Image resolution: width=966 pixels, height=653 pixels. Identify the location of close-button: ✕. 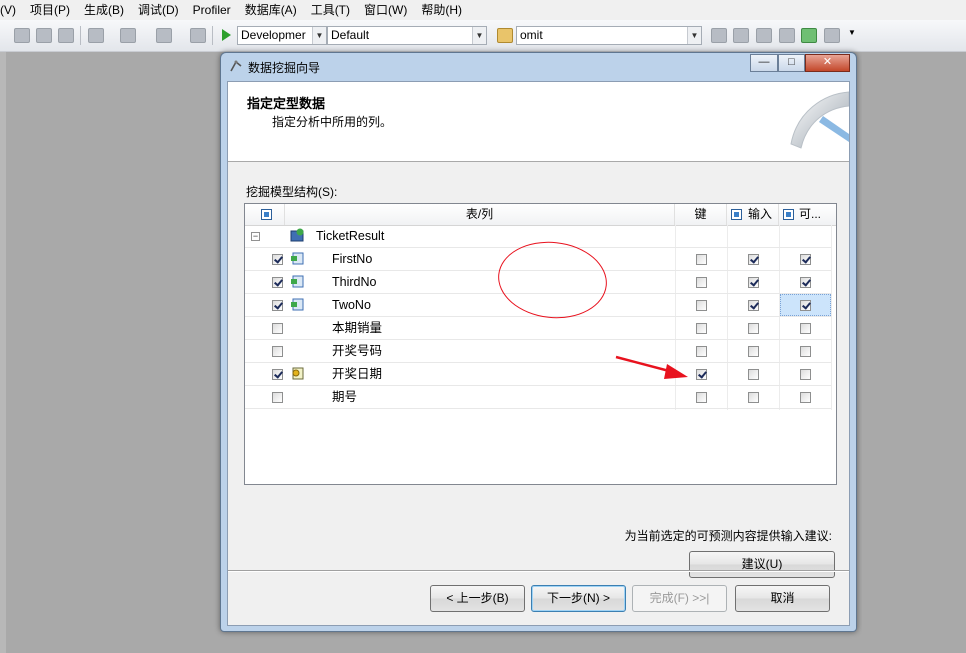
(827, 63).